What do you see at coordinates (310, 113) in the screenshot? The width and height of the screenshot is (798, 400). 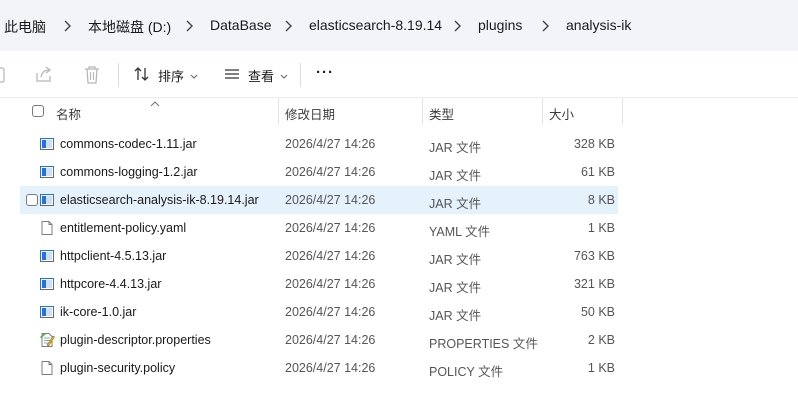 I see `column-header-modified: 修改日期` at bounding box center [310, 113].